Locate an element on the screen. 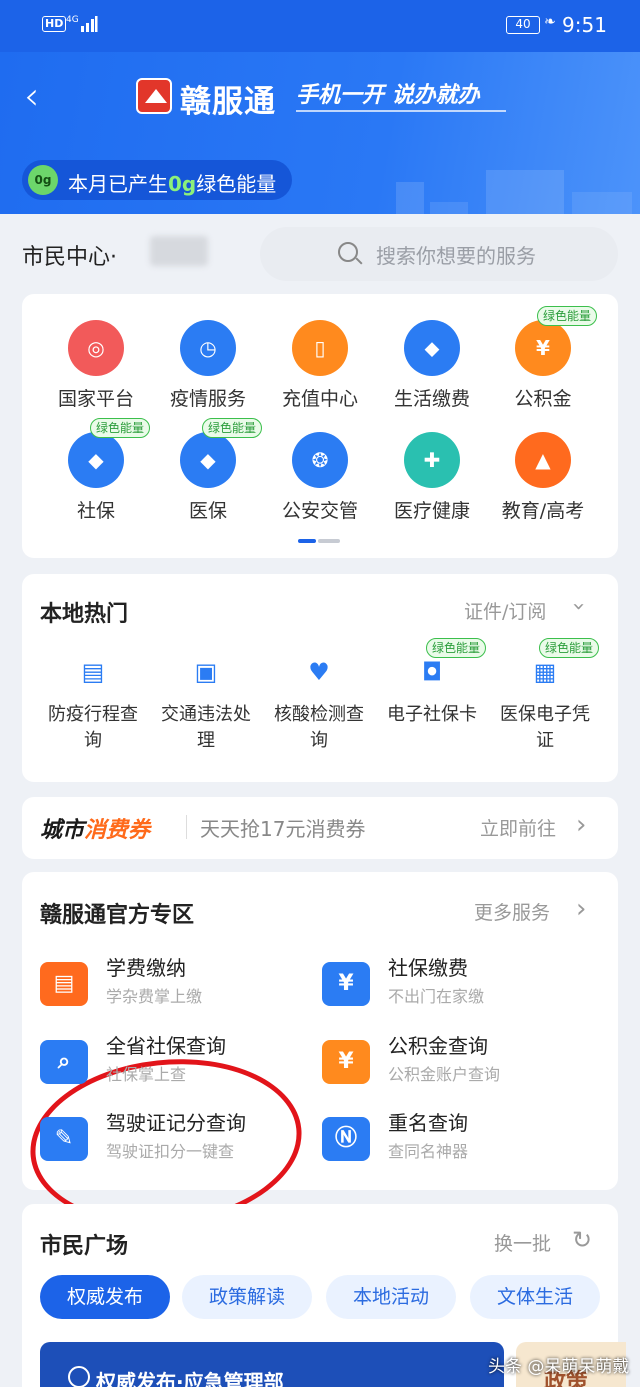 The image size is (640, 1387). refresh-link: 换一批 is located at coordinates (522, 1242).